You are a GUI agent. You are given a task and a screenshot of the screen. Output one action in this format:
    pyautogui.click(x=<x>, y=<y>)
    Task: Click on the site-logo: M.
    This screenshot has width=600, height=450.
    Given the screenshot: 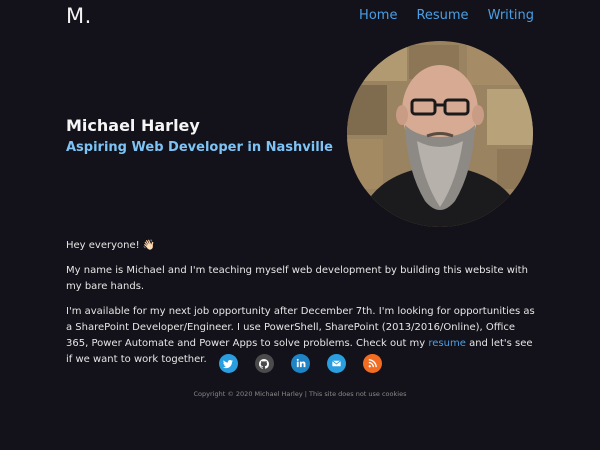 What is the action you would take?
    pyautogui.click(x=79, y=16)
    